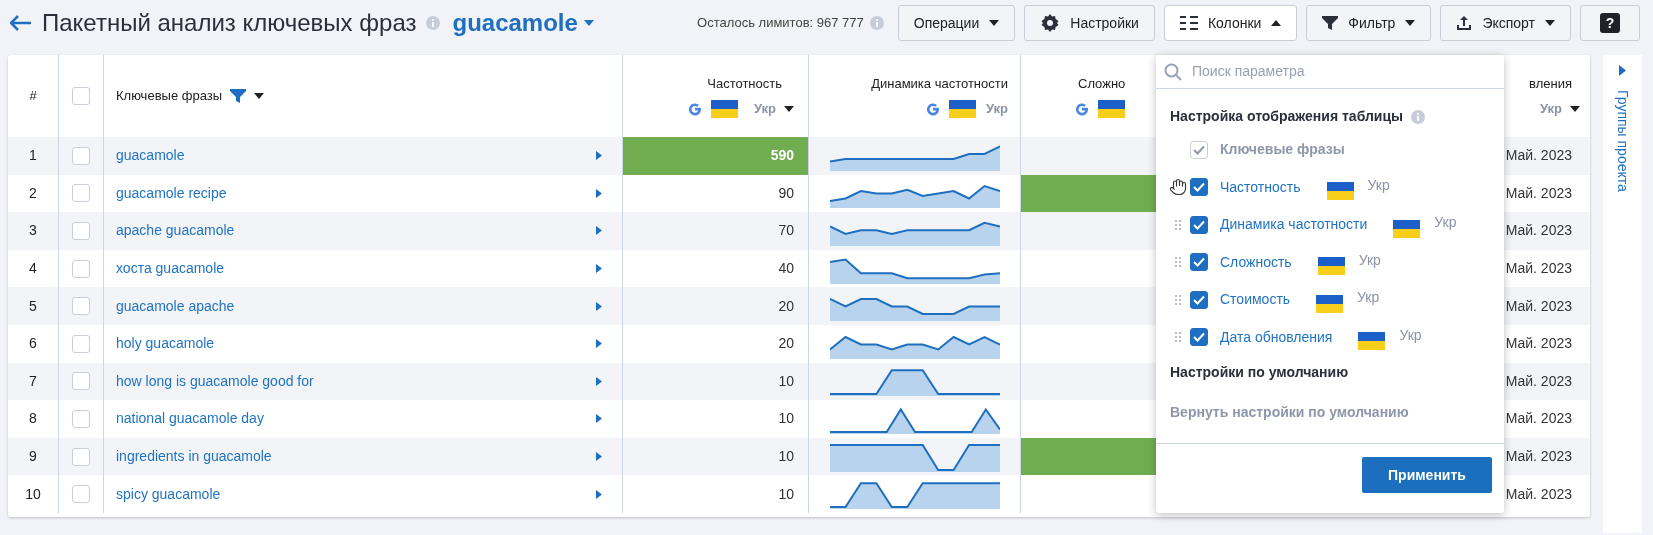 This screenshot has width=1653, height=535. What do you see at coordinates (939, 83) in the screenshot?
I see `column-header: Динамика частотности` at bounding box center [939, 83].